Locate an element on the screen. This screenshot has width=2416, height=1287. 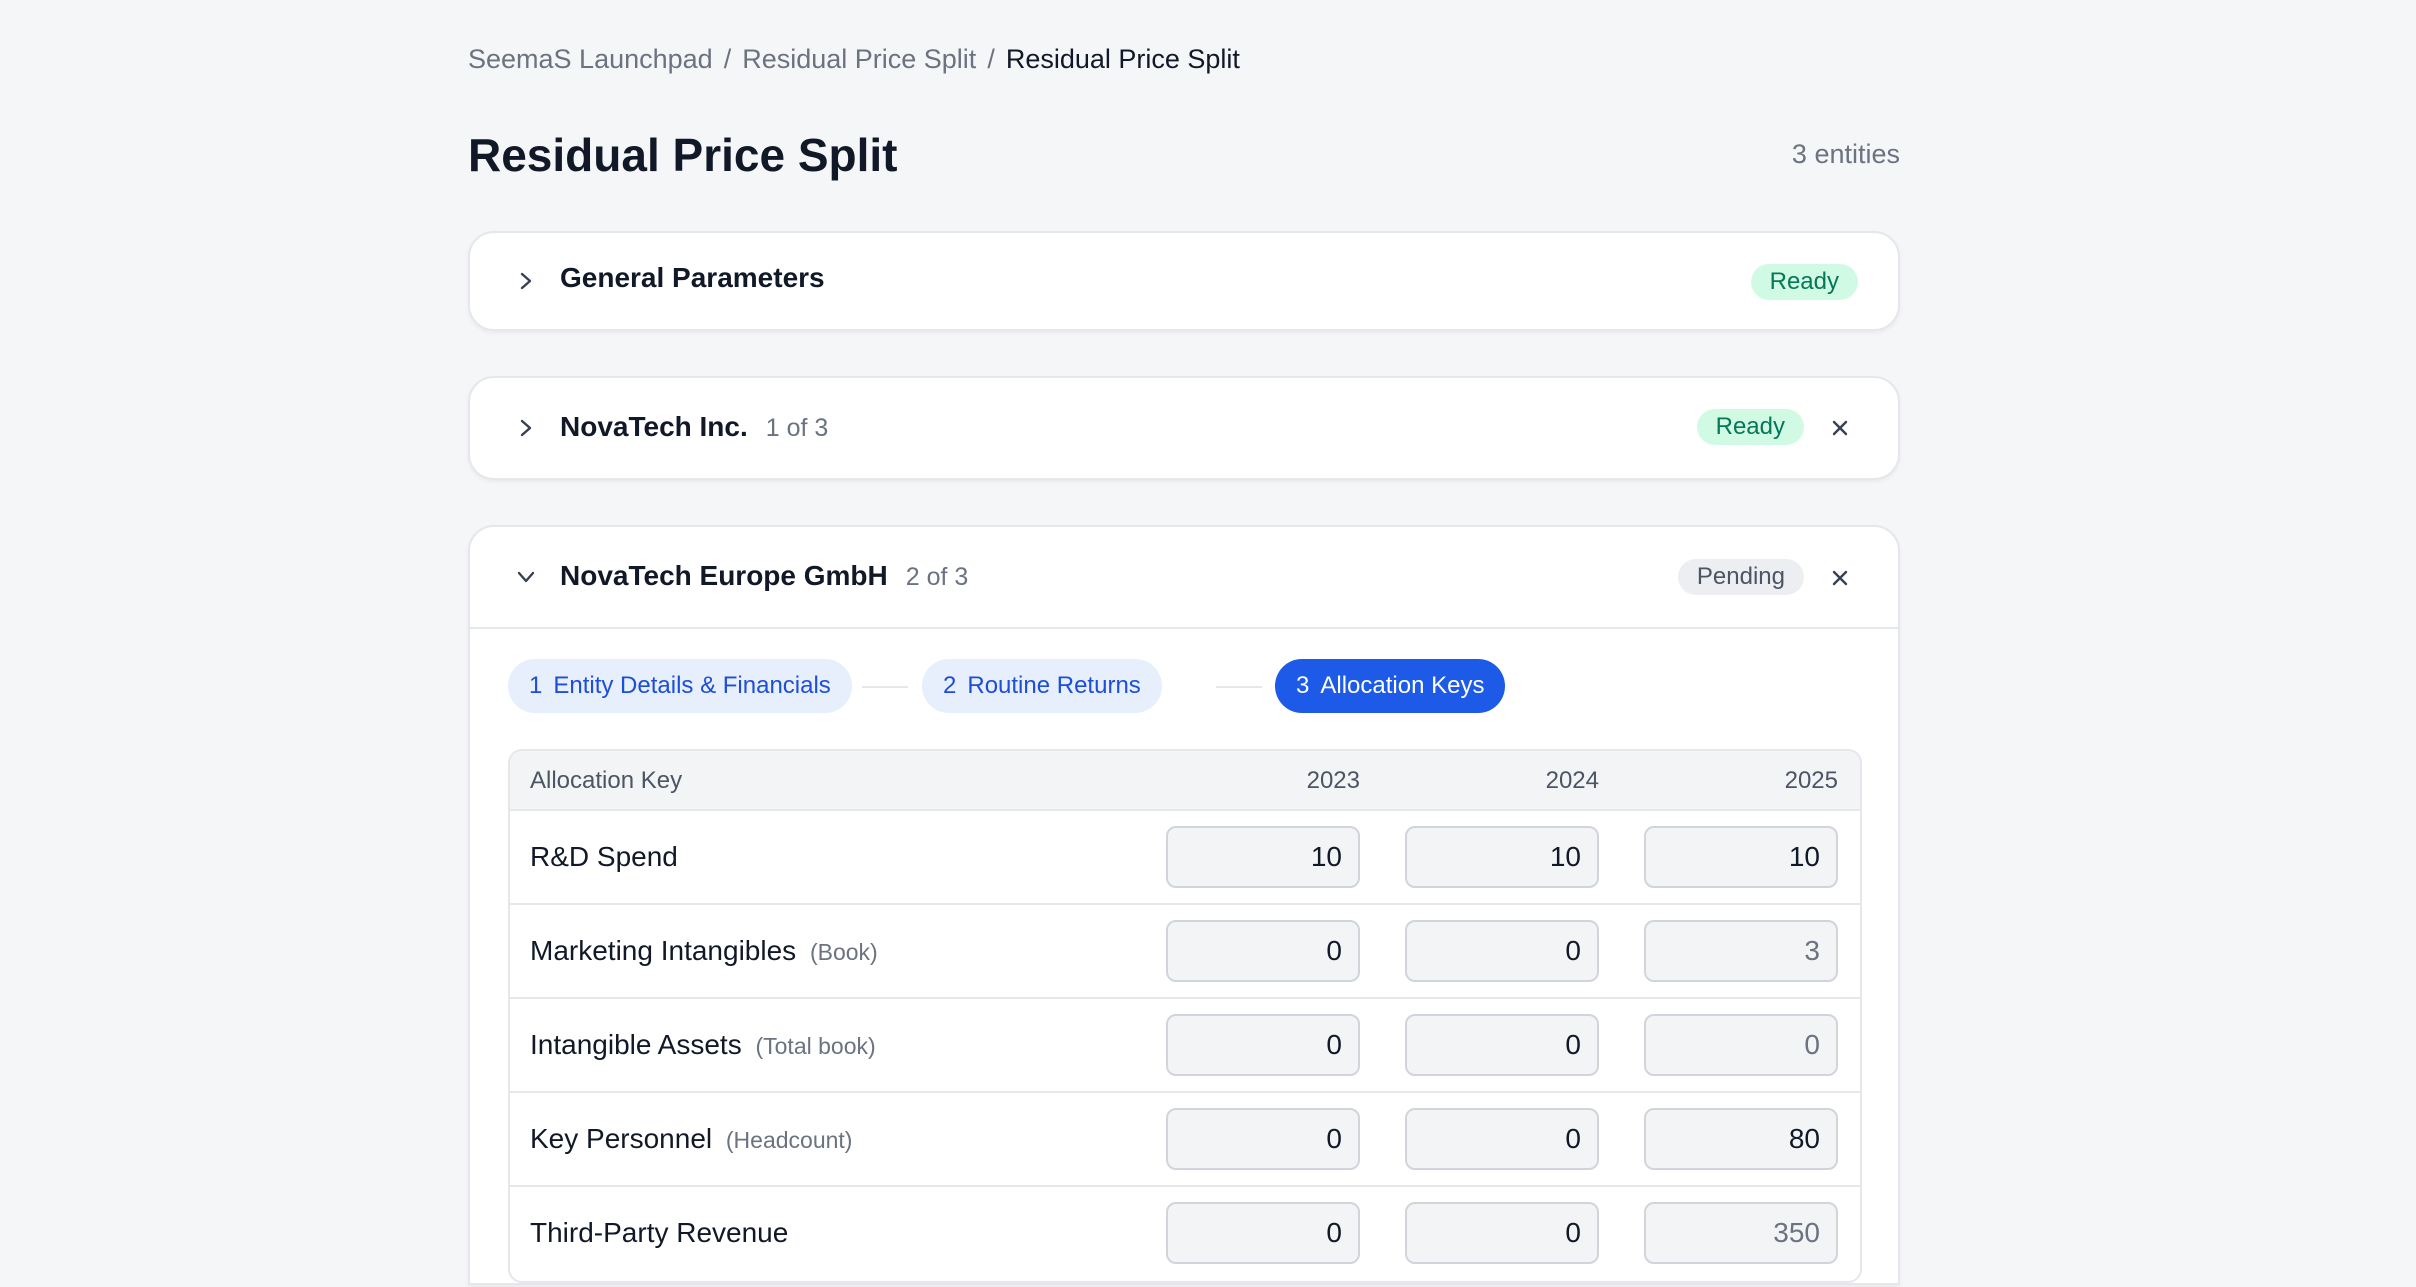
entity-card-header: NovaTech Europe GmbH 2 of 3 Pending is located at coordinates (1184, 577).